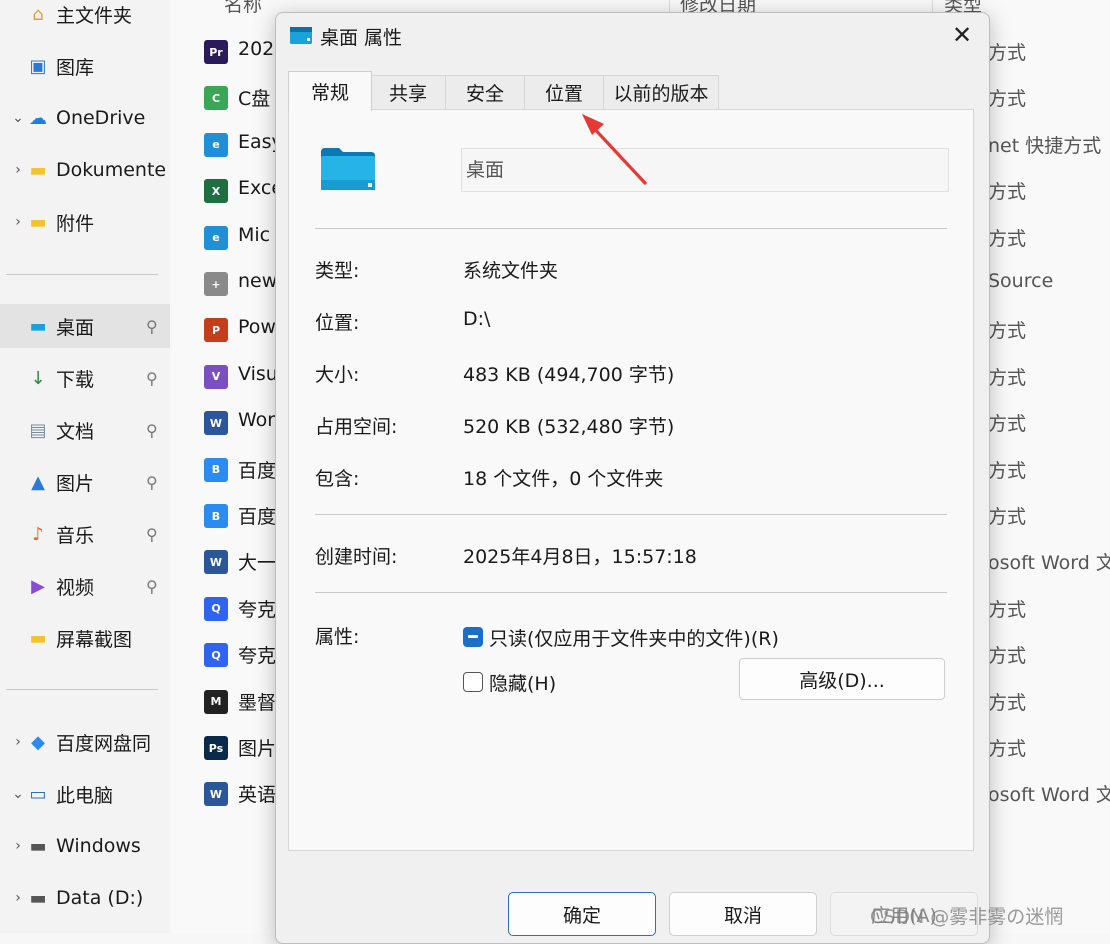 Image resolution: width=1110 pixels, height=944 pixels. Describe the element at coordinates (38, 482) in the screenshot. I see `pictures-icon: ▲` at that location.